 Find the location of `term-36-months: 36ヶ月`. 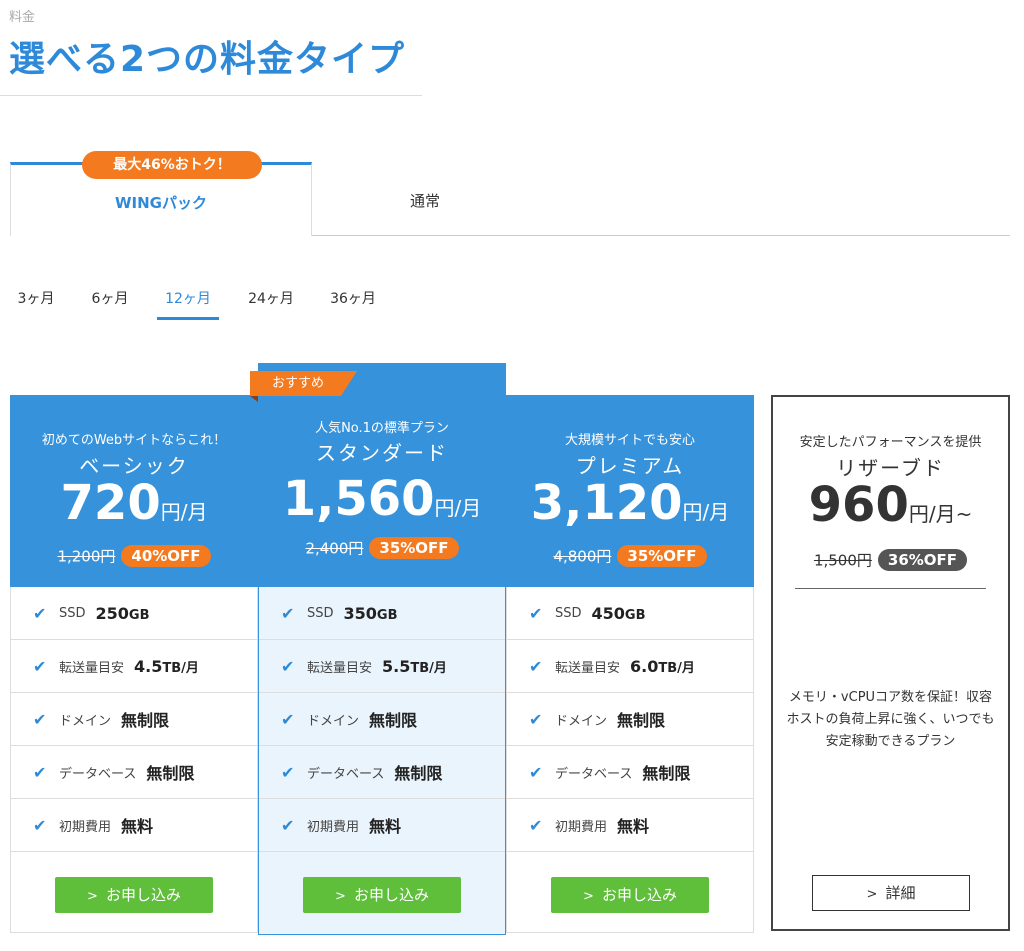

term-36-months: 36ヶ月 is located at coordinates (353, 304).